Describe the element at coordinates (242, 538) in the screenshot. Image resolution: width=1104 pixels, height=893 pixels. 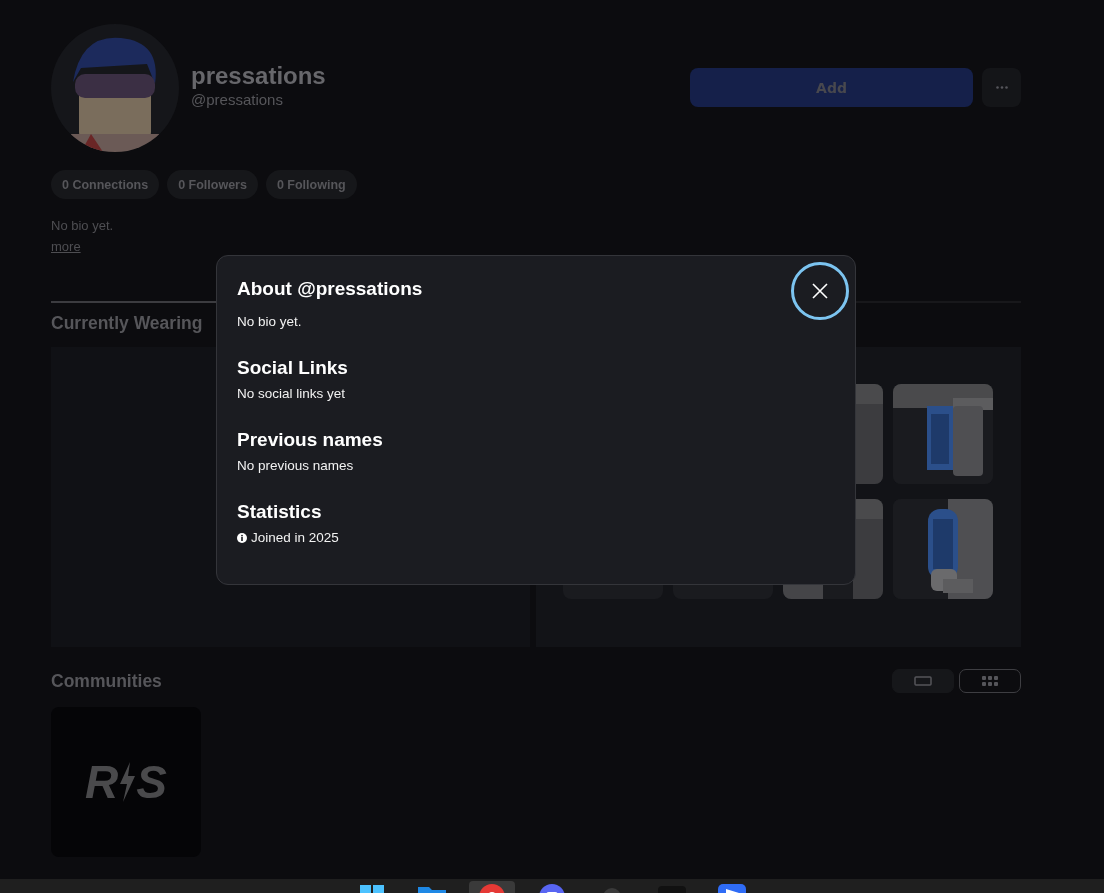
I see `info-icon` at that location.